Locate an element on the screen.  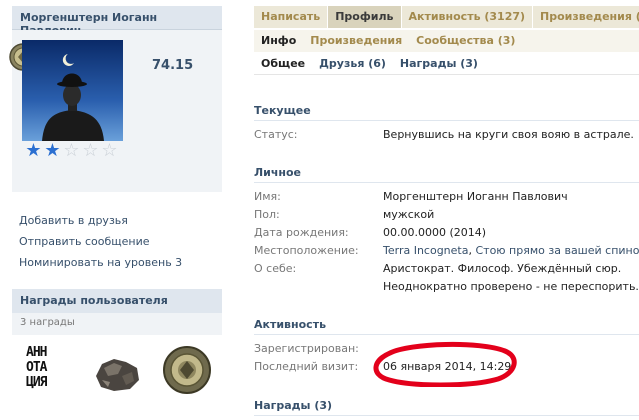
name-label: Имя: is located at coordinates (267, 196).